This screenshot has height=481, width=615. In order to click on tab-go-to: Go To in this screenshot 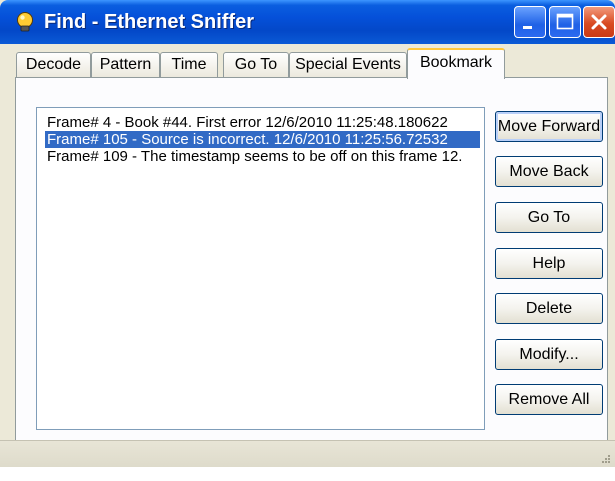, I will do `click(256, 65)`.